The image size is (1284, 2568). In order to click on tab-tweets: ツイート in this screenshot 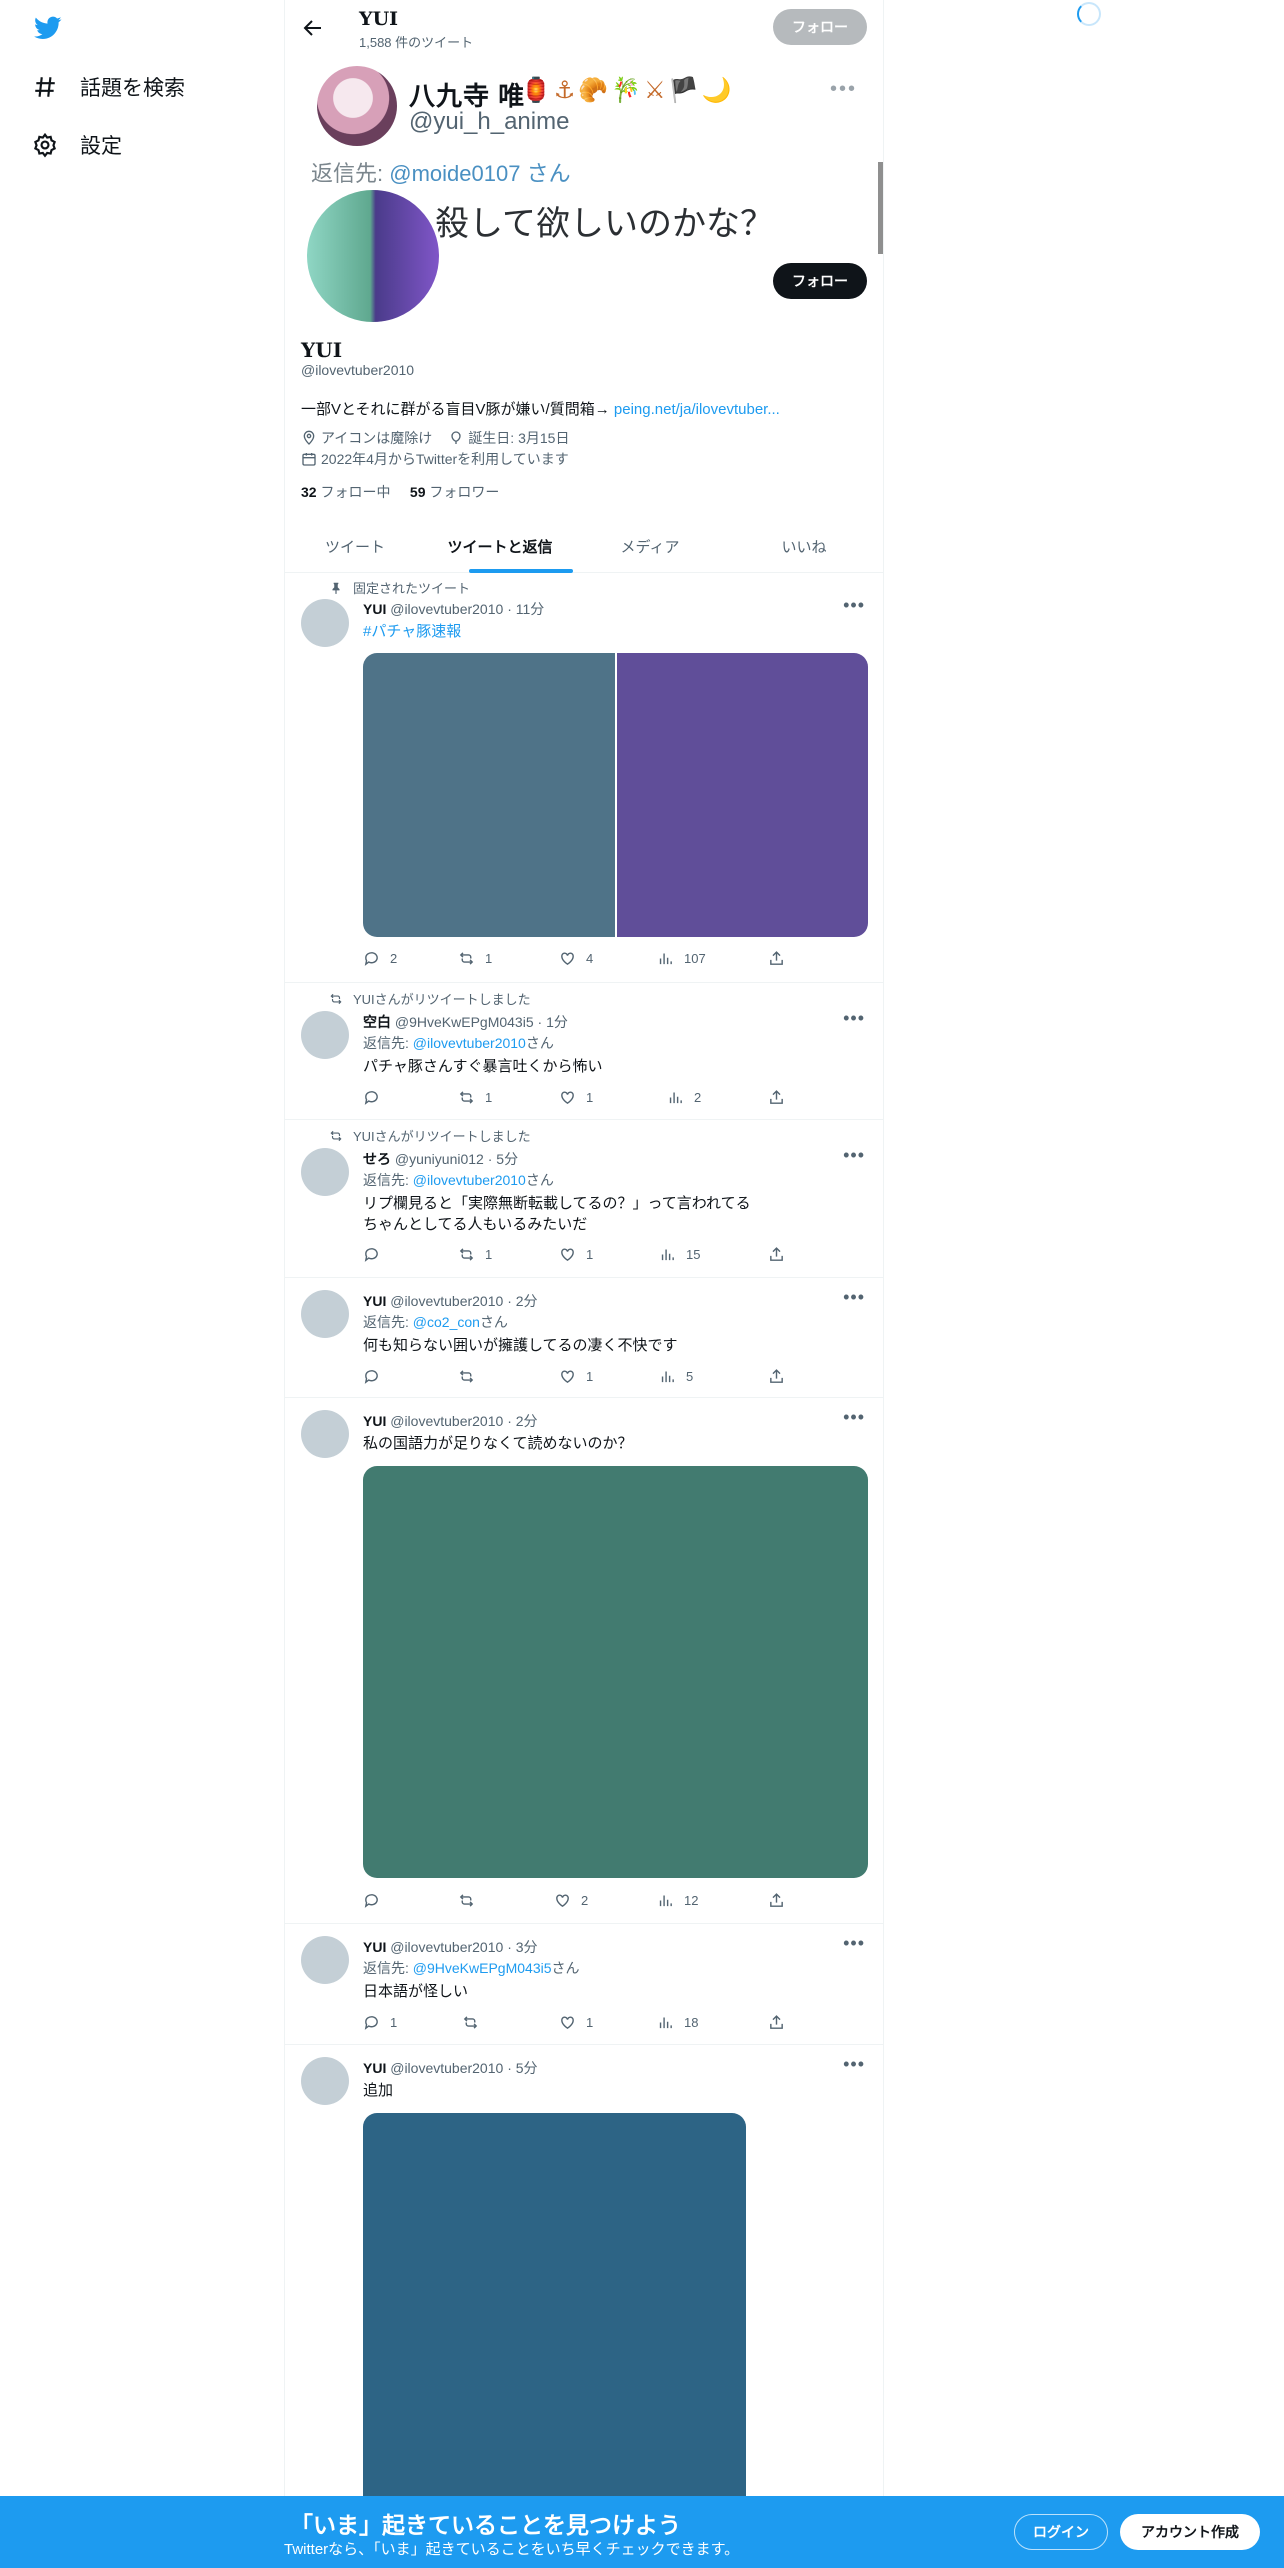, I will do `click(355, 546)`.